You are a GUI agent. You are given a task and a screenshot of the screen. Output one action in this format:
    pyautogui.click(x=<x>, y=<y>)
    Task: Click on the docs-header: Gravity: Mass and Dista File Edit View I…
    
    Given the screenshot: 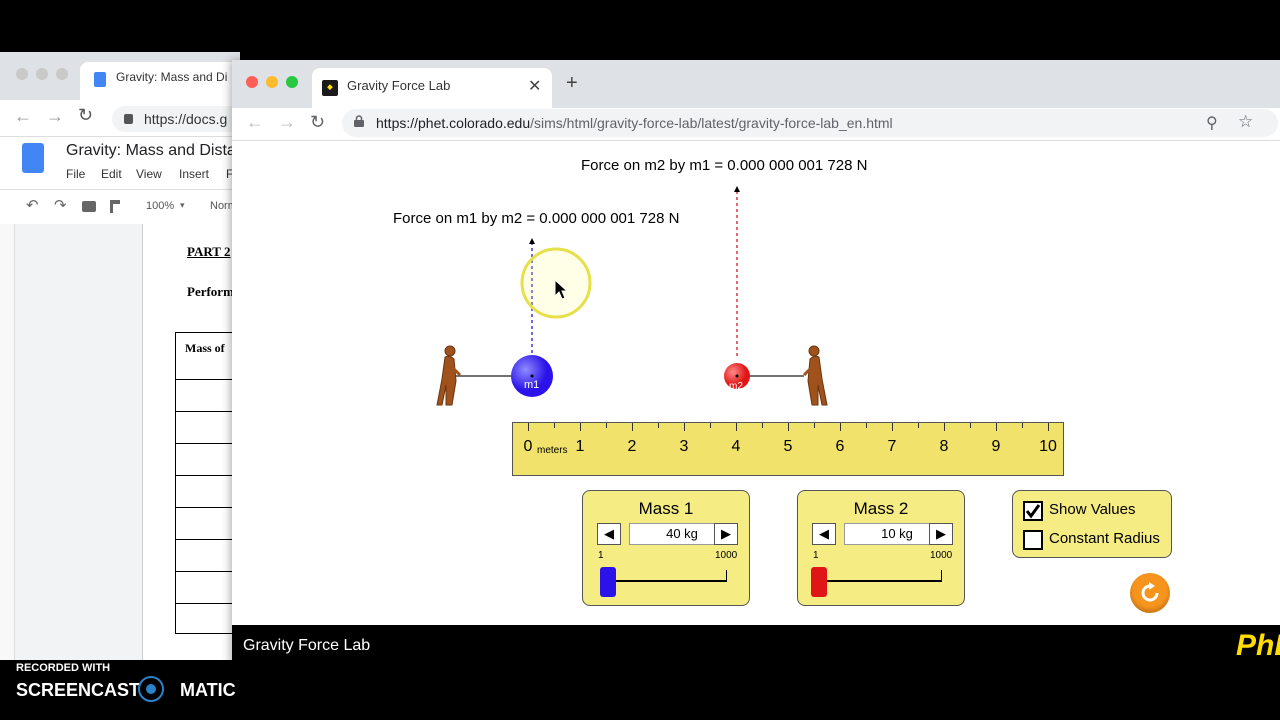 What is the action you would take?
    pyautogui.click(x=120, y=163)
    